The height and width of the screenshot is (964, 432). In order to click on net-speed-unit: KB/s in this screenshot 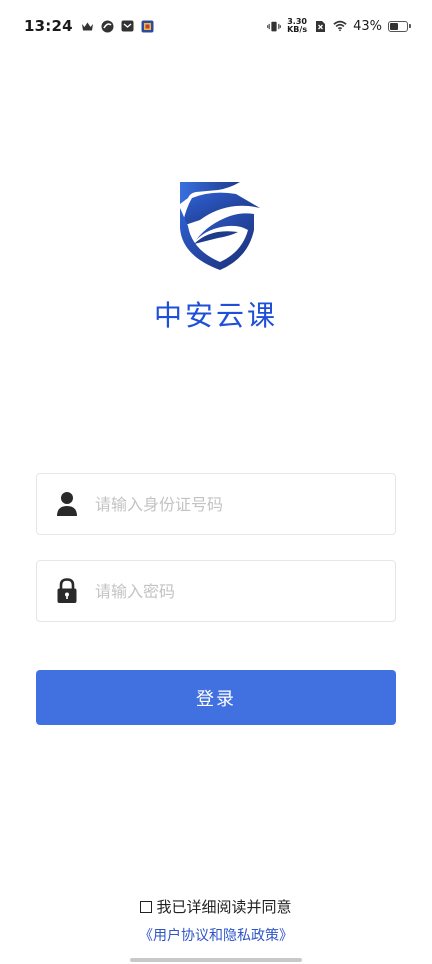, I will do `click(297, 29)`.